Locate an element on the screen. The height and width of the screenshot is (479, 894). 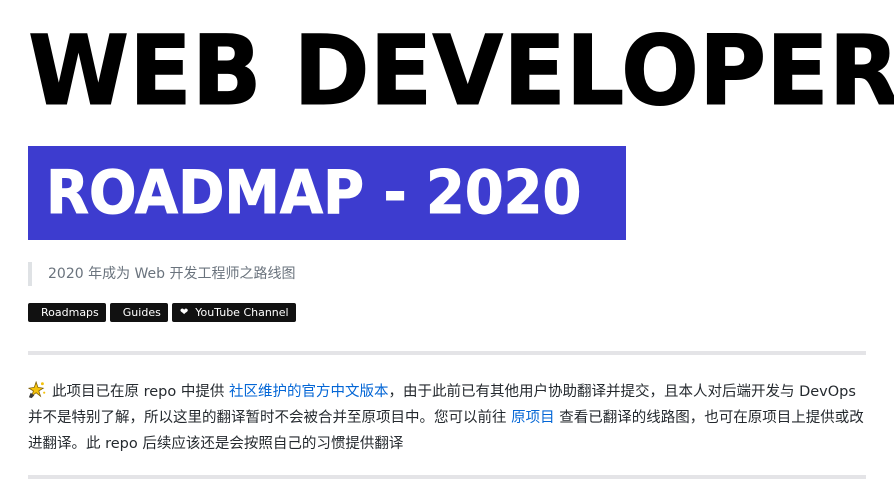
guides-badge: Guides is located at coordinates (138, 312).